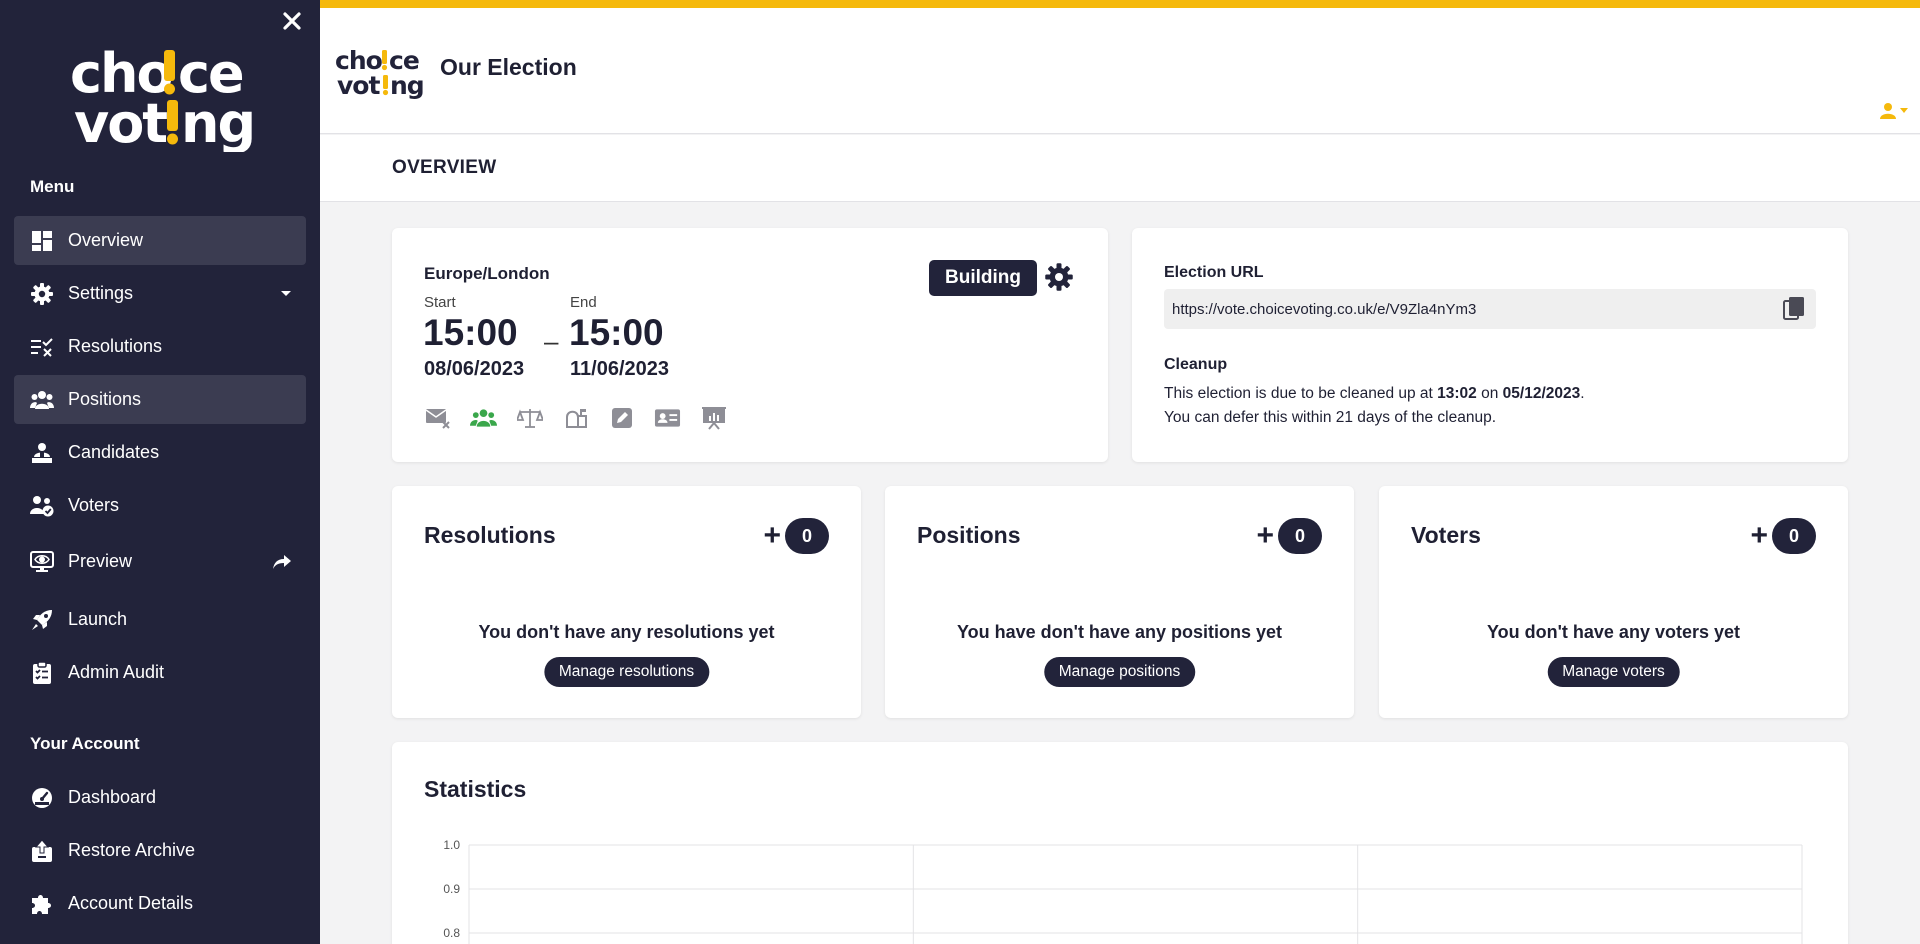 Image resolution: width=1920 pixels, height=944 pixels. I want to click on sidebar-item-restore-archive: Restore Archive, so click(160, 850).